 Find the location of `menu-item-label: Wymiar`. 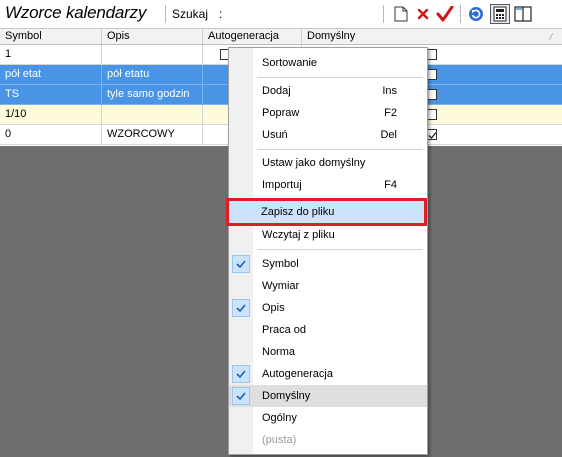

menu-item-label: Wymiar is located at coordinates (281, 286).